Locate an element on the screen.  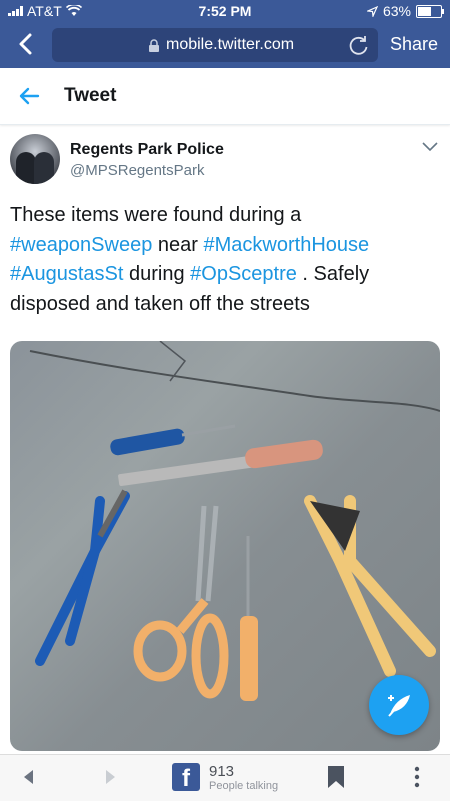
browser-toolbar: mobile.twitter.com Share is located at coordinates (225, 45).